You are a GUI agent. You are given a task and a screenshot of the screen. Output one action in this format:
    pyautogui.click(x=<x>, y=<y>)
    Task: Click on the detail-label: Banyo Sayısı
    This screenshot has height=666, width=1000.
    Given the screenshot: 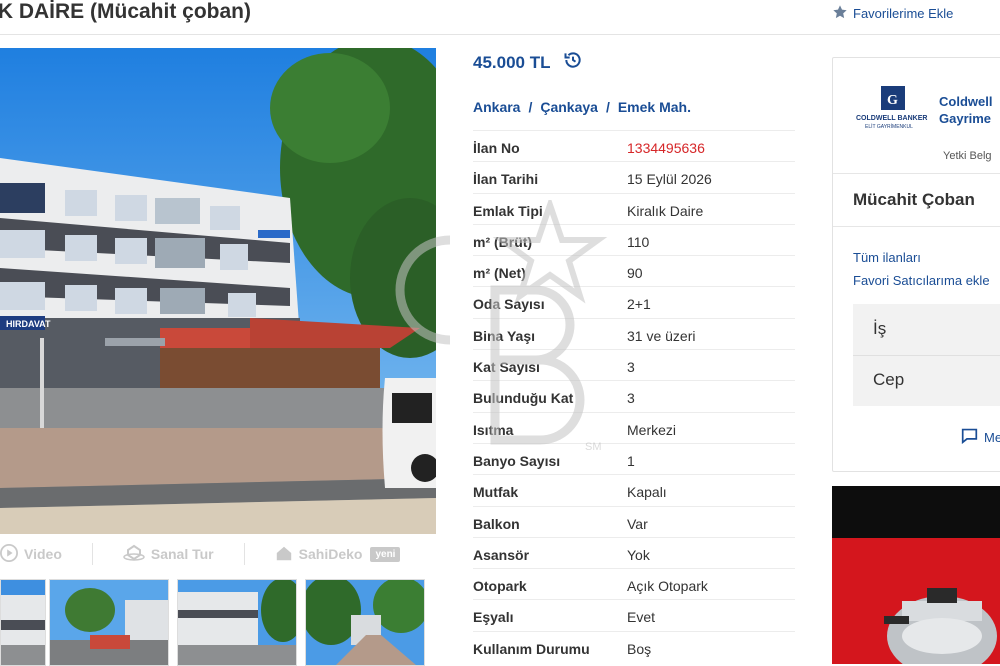 What is the action you would take?
    pyautogui.click(x=517, y=460)
    